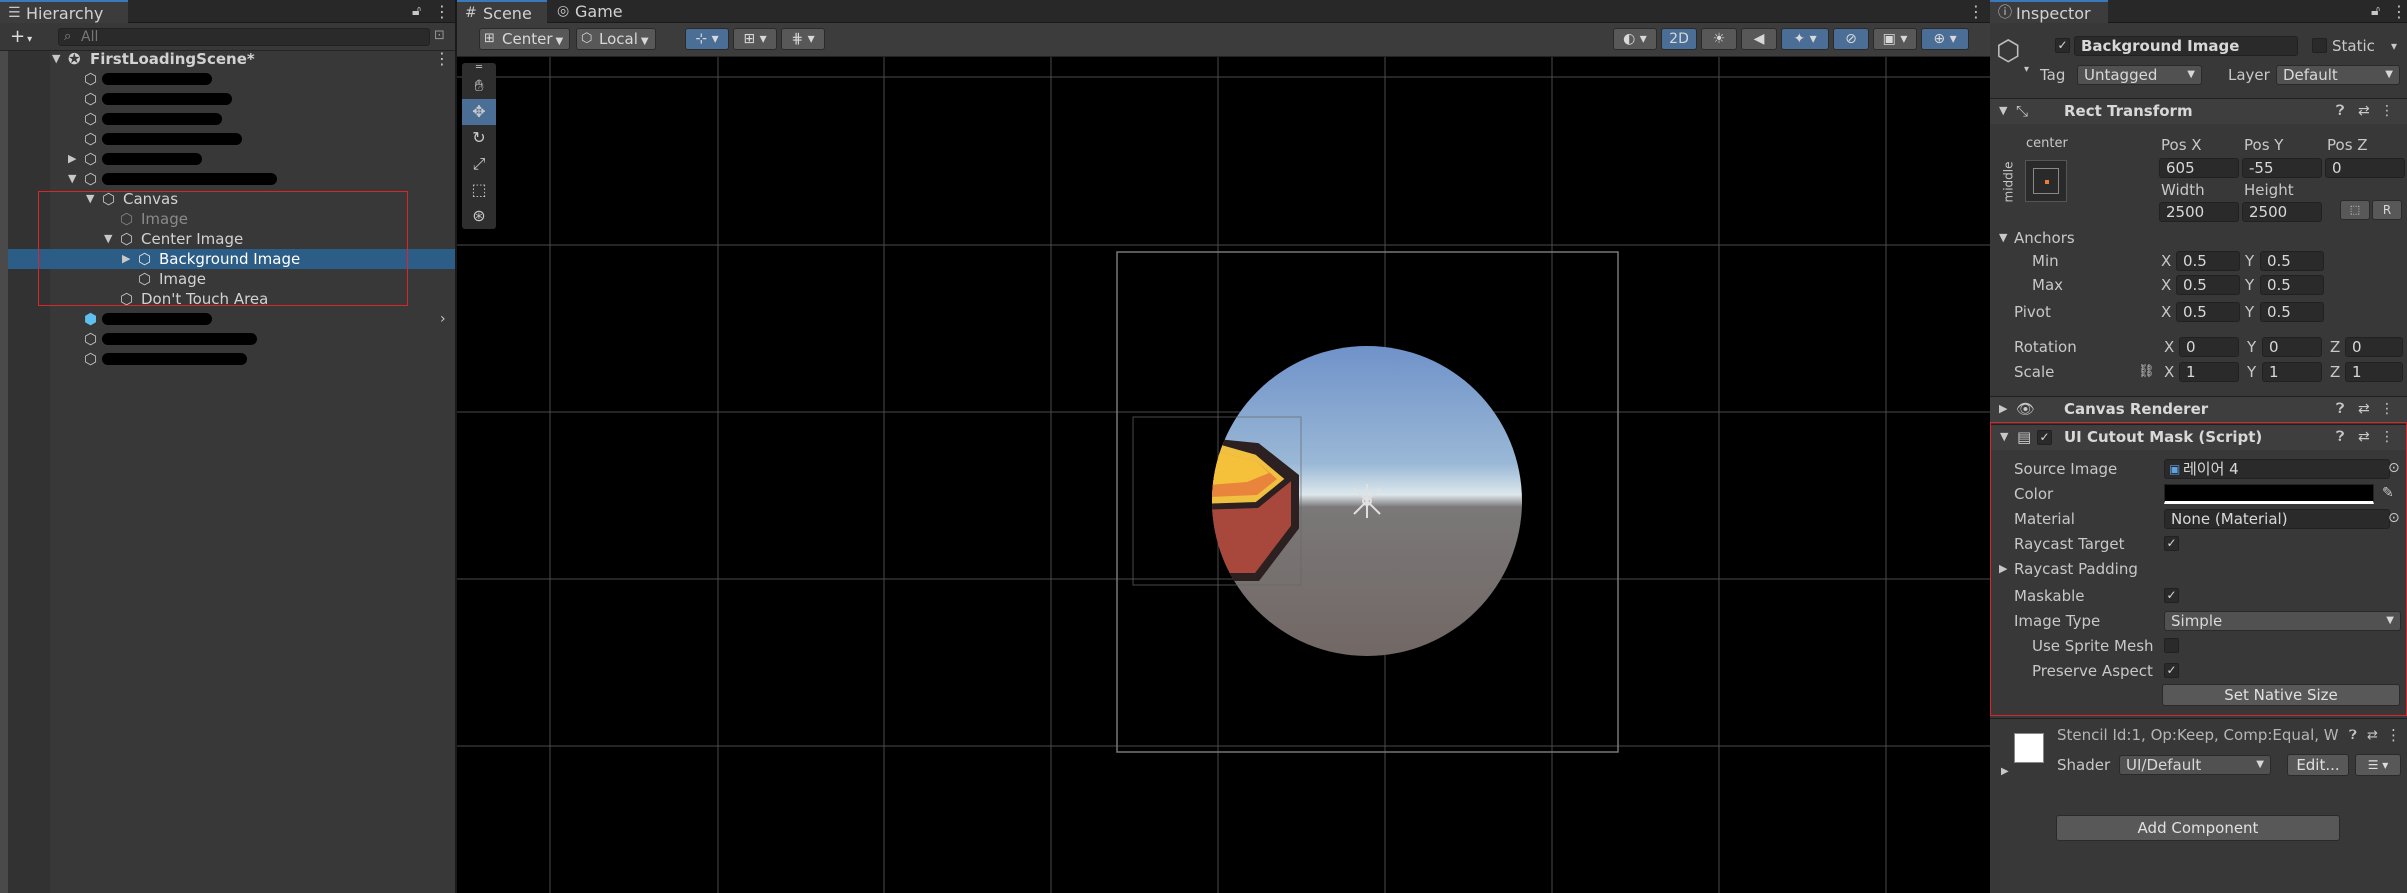 The height and width of the screenshot is (893, 2407). I want to click on hierarchy-search-input: ⌕ All, so click(244, 37).